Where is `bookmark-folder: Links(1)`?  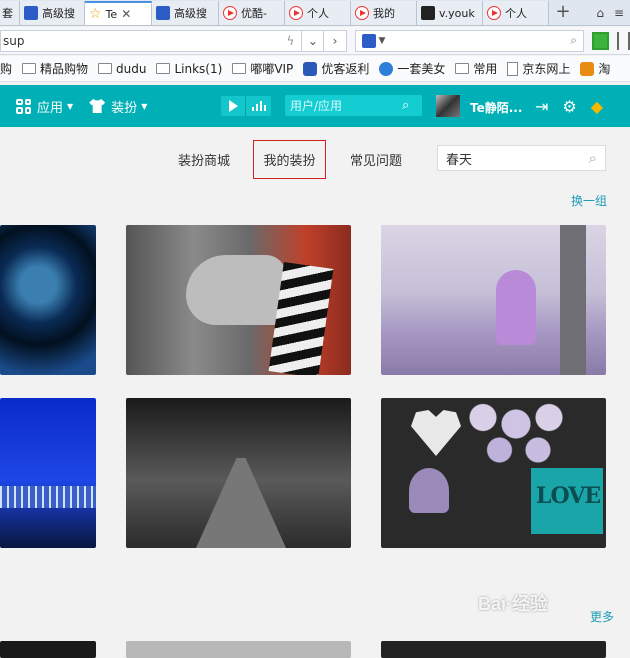
bookmark-folder: Links(1) is located at coordinates (189, 69).